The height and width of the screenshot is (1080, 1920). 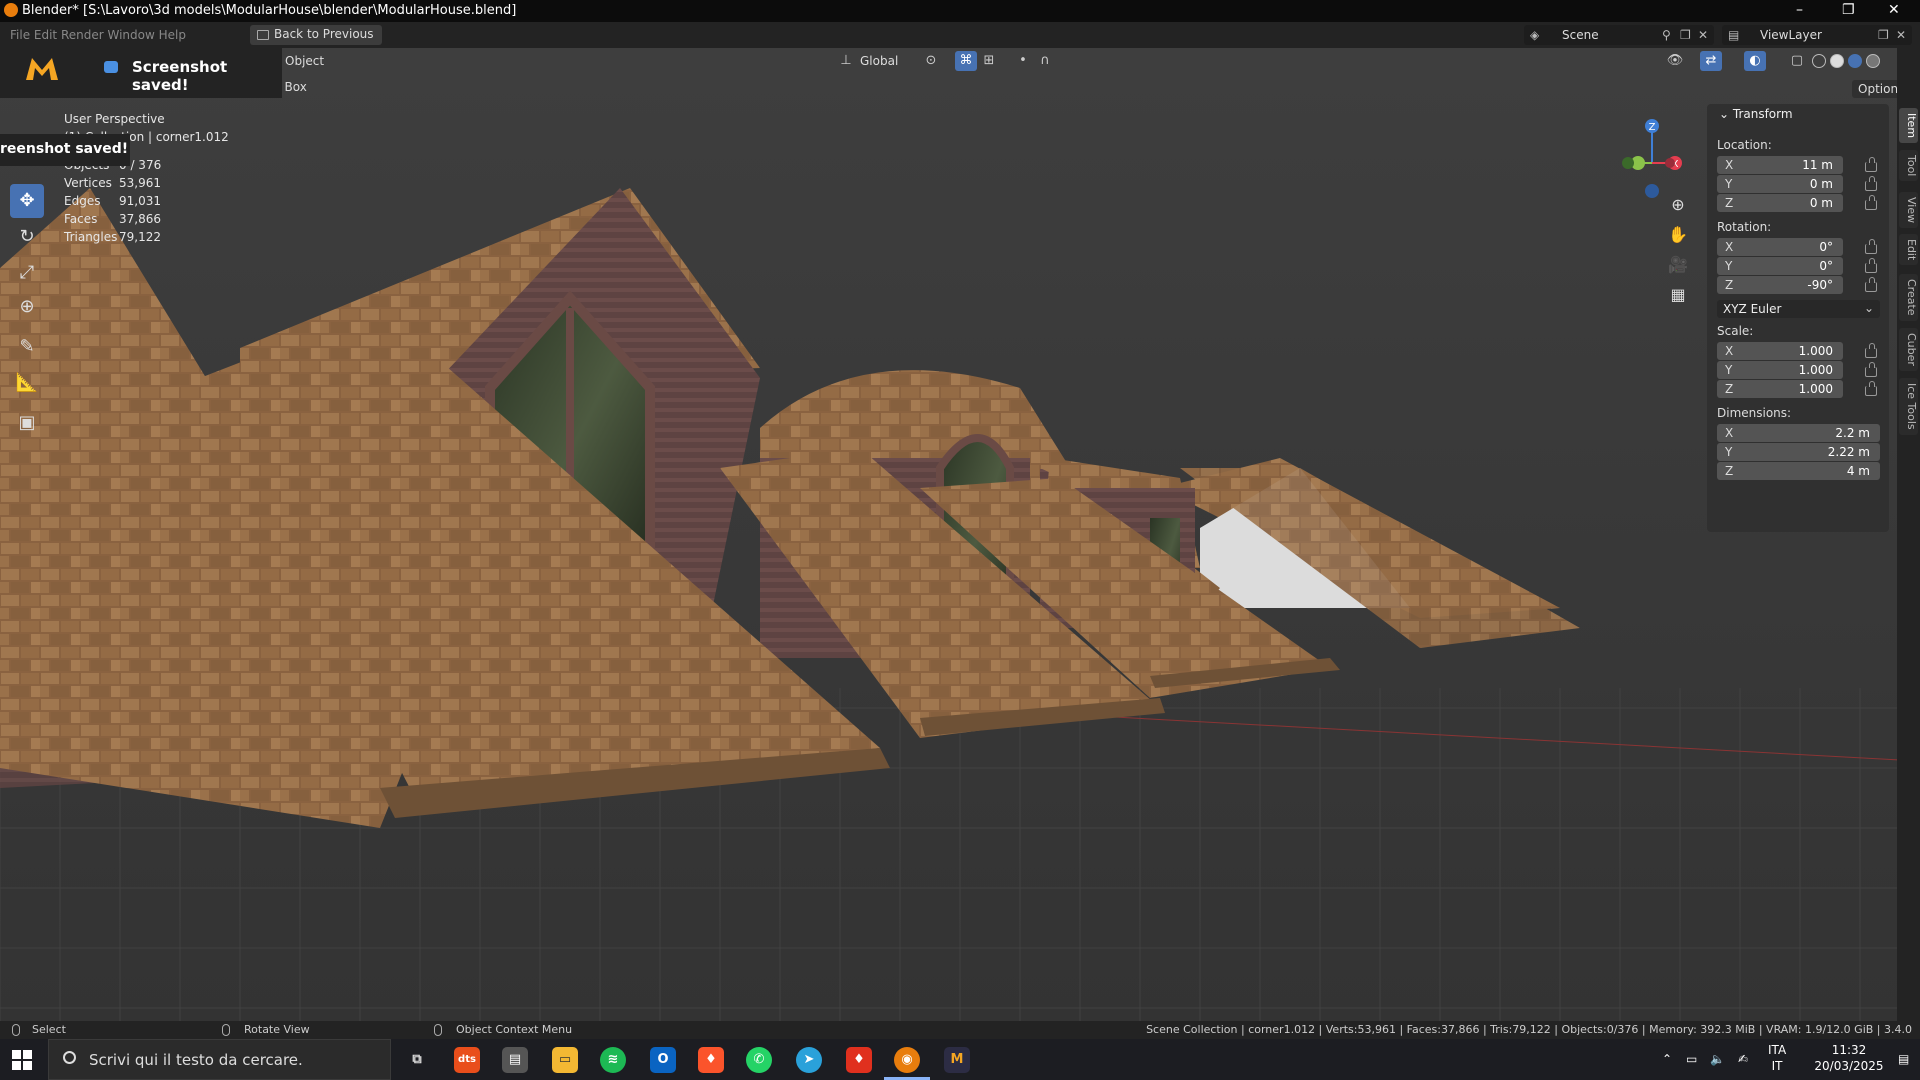 I want to click on notification-center-icon: ▤, so click(x=1903, y=1059).